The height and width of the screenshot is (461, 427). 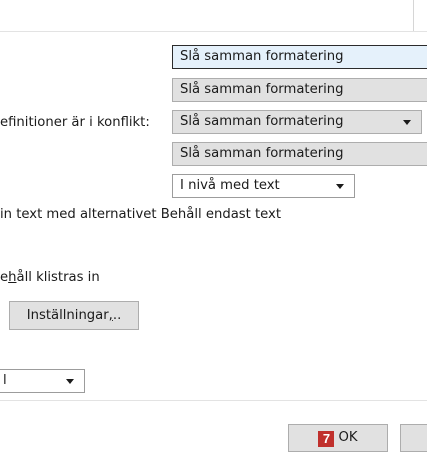 I want to click on settings-button: Inställningar,.., so click(x=74, y=315).